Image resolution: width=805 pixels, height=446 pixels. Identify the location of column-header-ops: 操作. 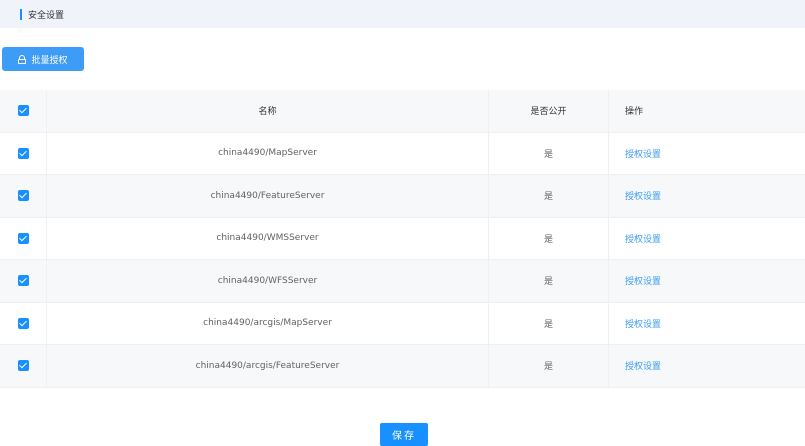
(634, 112).